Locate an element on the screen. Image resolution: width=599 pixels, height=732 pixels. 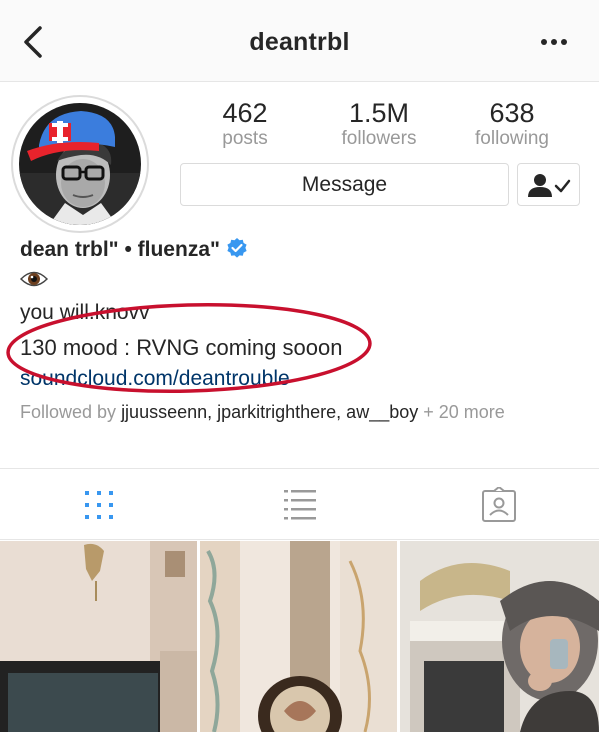
photo-1-image is located at coordinates (98, 636).